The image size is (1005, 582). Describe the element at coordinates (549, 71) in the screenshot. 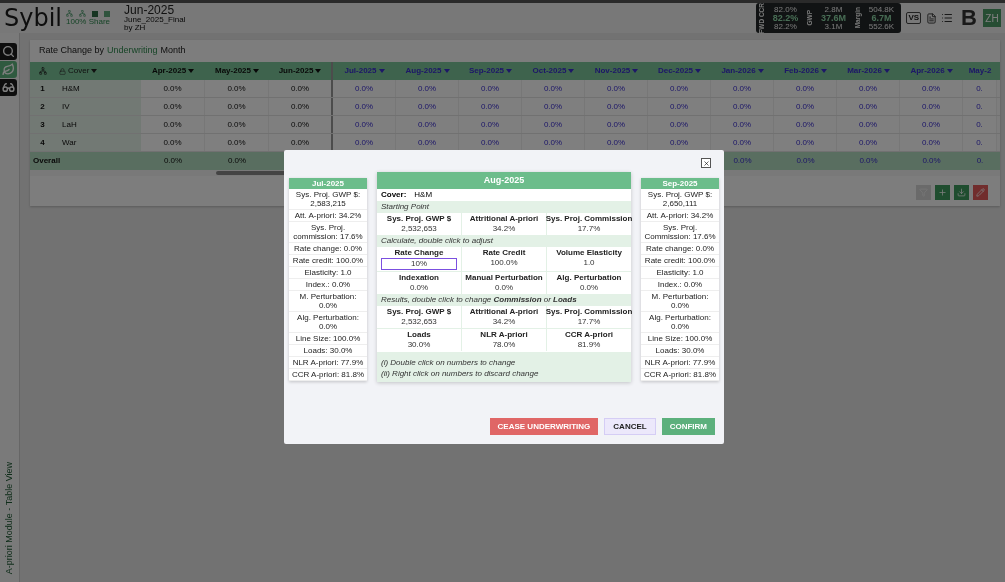

I see `column-header: Oct-2025` at that location.